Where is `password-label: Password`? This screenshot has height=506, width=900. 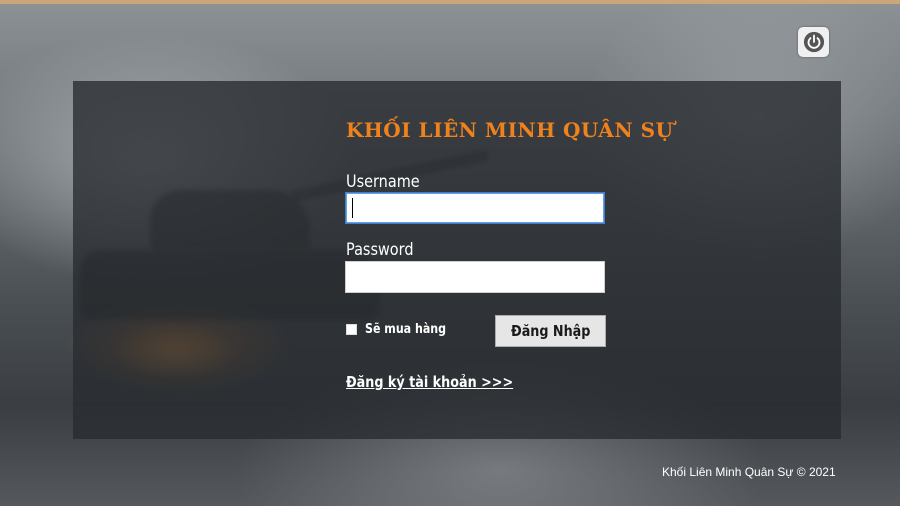 password-label: Password is located at coordinates (380, 250).